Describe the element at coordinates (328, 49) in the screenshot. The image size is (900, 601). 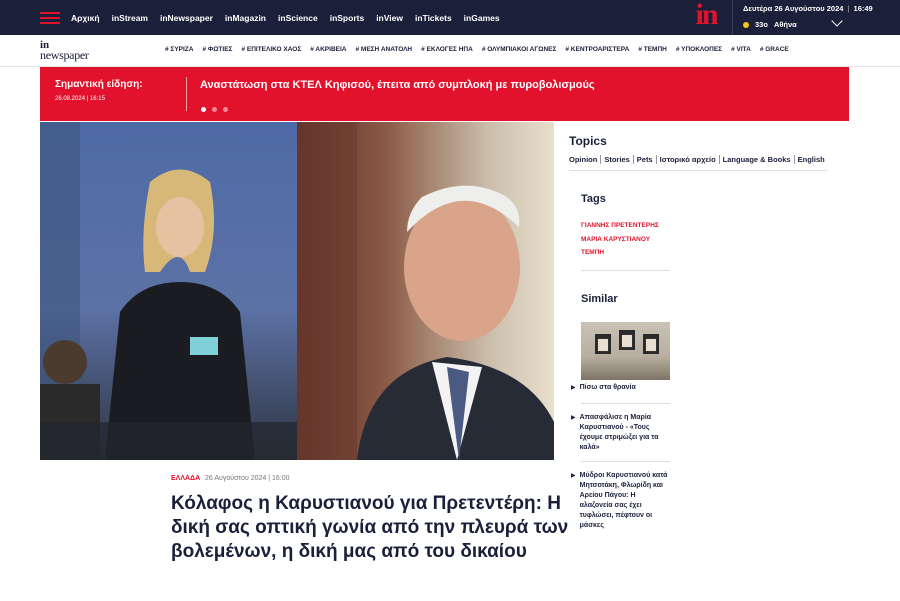
I see `hashtag-link: # ΑΚΡΙΒΕΙΑ` at that location.